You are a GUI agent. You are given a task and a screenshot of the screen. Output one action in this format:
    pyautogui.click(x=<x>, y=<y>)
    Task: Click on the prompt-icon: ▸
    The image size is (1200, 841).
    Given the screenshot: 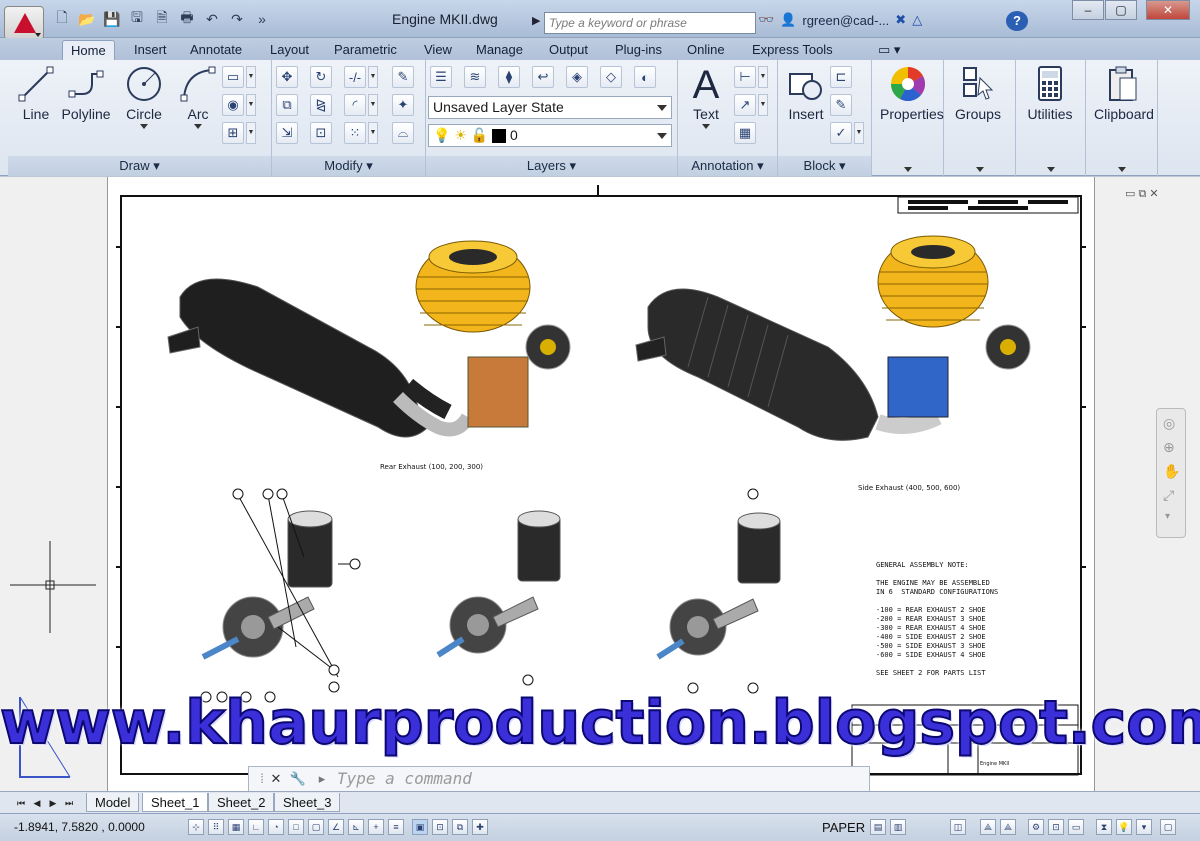 What is the action you would take?
    pyautogui.click(x=322, y=779)
    